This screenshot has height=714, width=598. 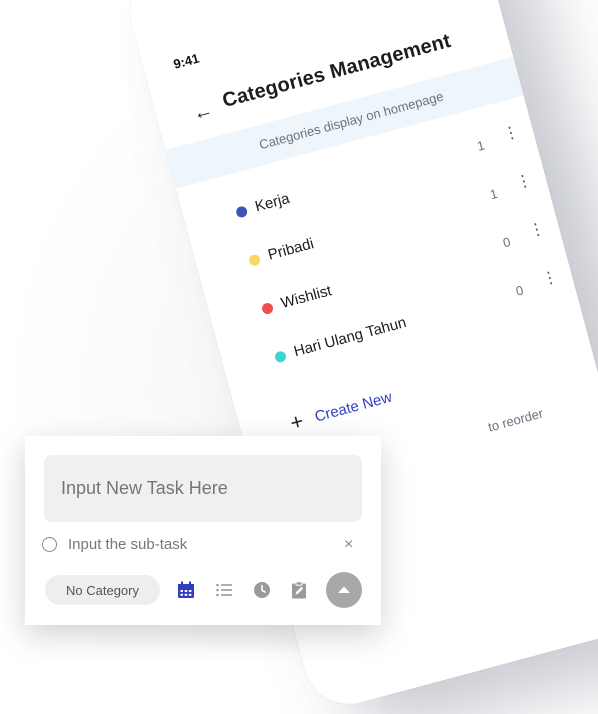 What do you see at coordinates (49, 544) in the screenshot?
I see `subtask-radio` at bounding box center [49, 544].